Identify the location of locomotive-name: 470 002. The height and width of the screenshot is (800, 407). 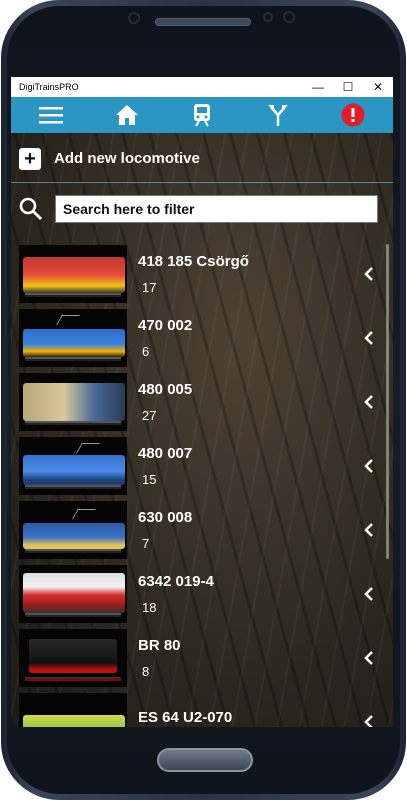
(165, 325).